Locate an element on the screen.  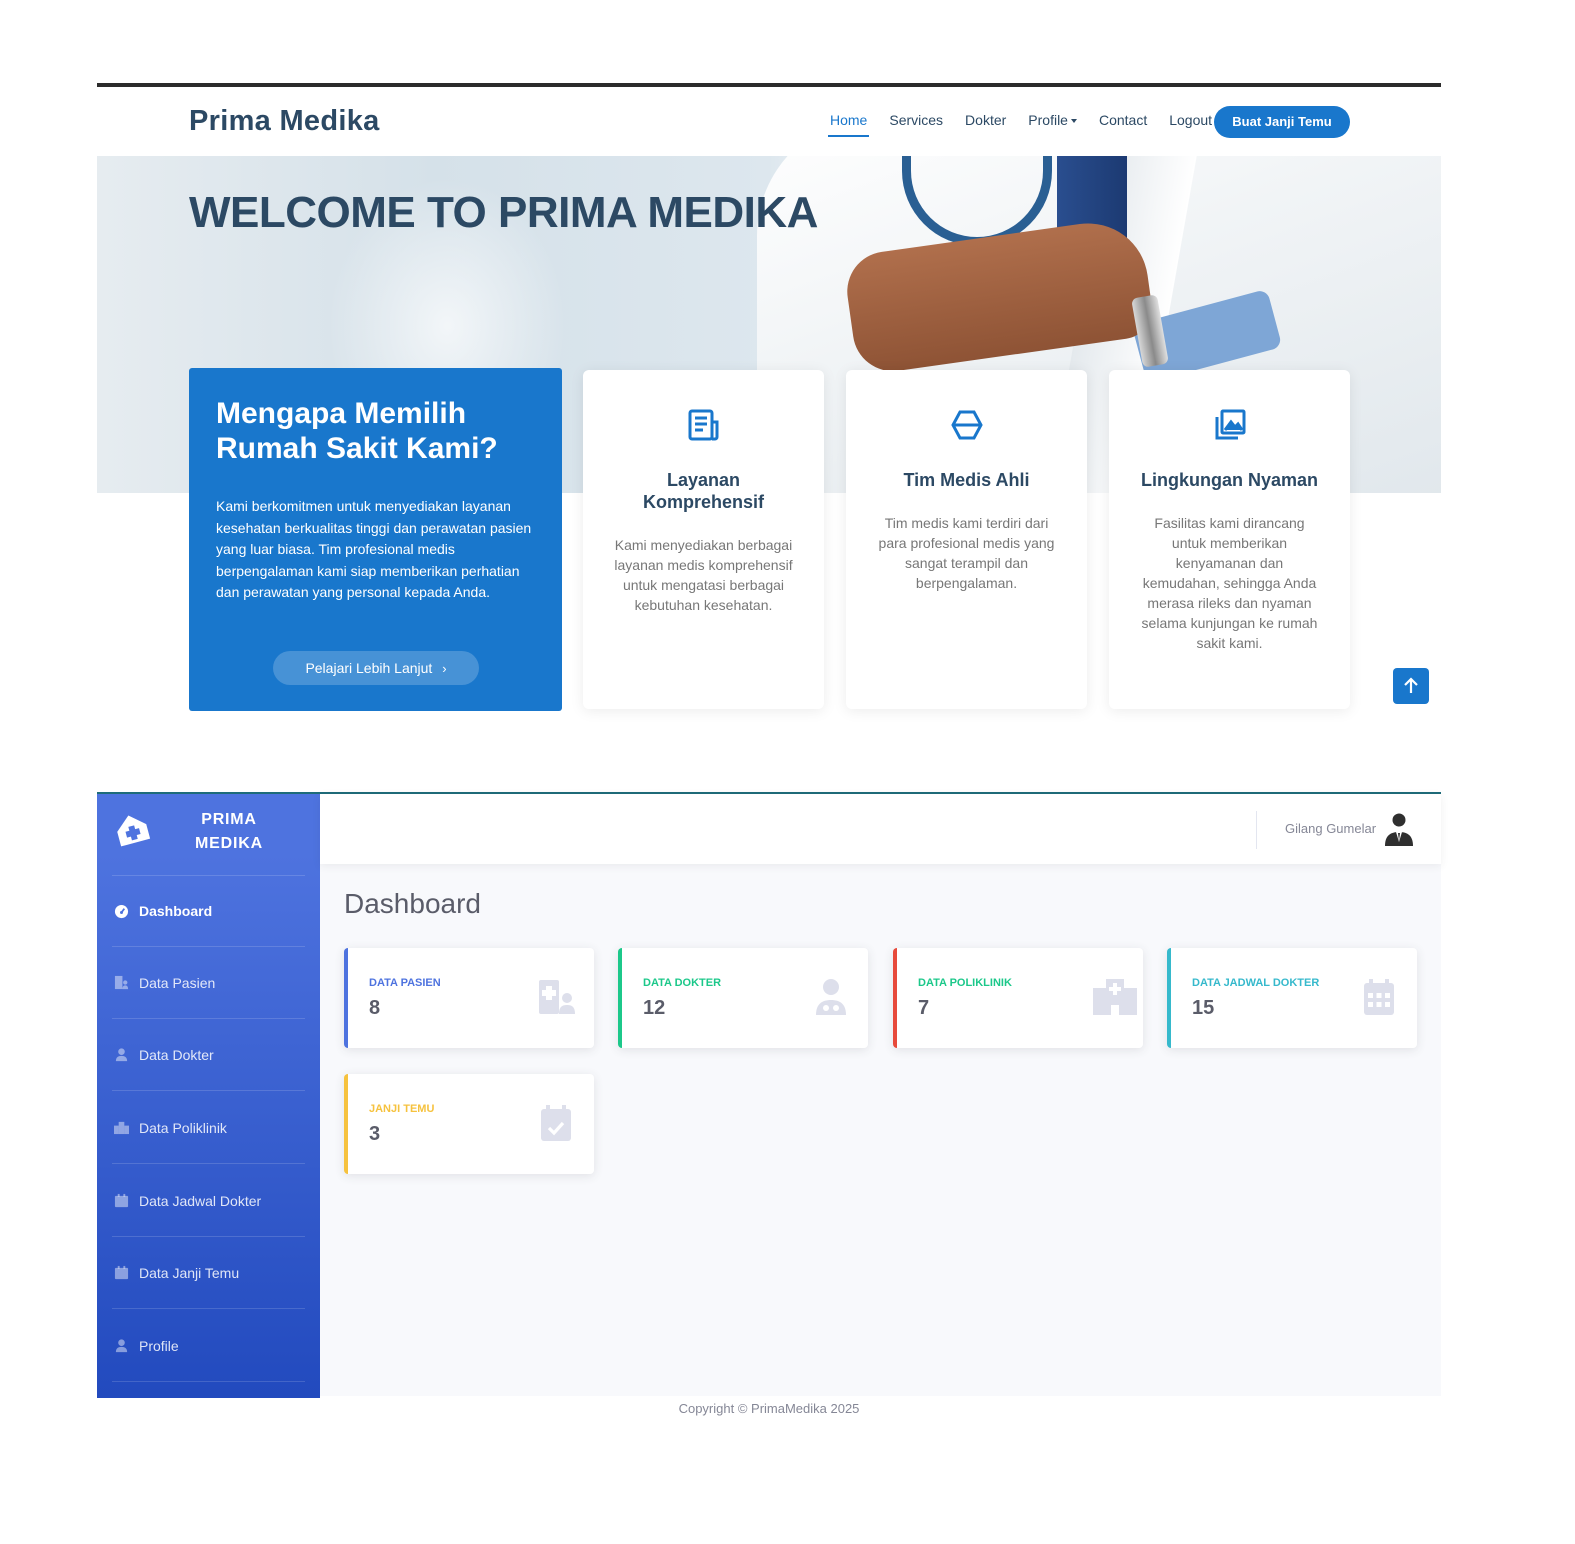
sidebar-item-data-dokter: Data Dokter is located at coordinates (208, 1055).